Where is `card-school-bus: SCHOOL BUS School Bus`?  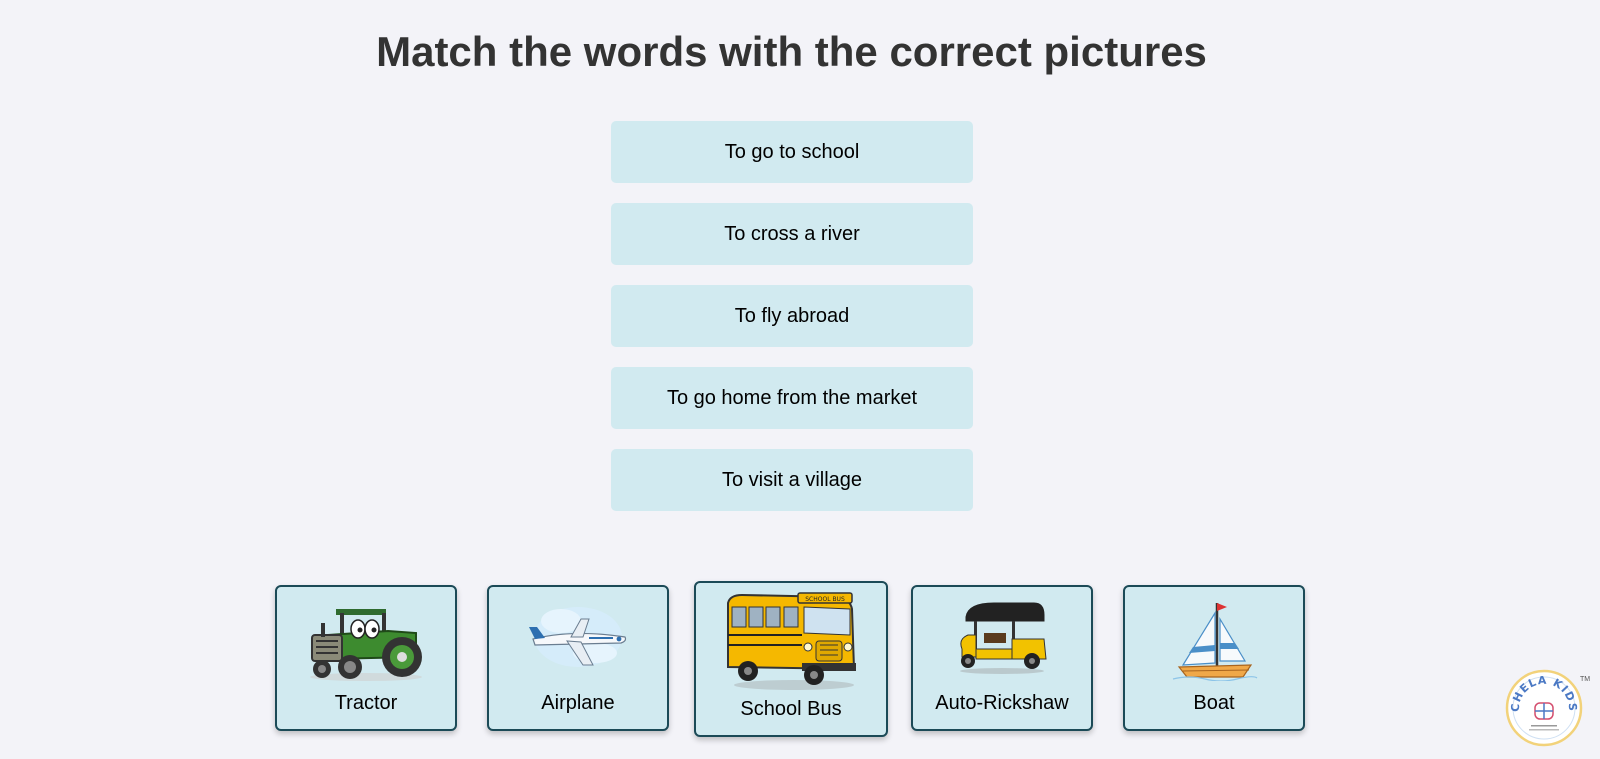
card-school-bus: SCHOOL BUS School Bus is located at coordinates (791, 659).